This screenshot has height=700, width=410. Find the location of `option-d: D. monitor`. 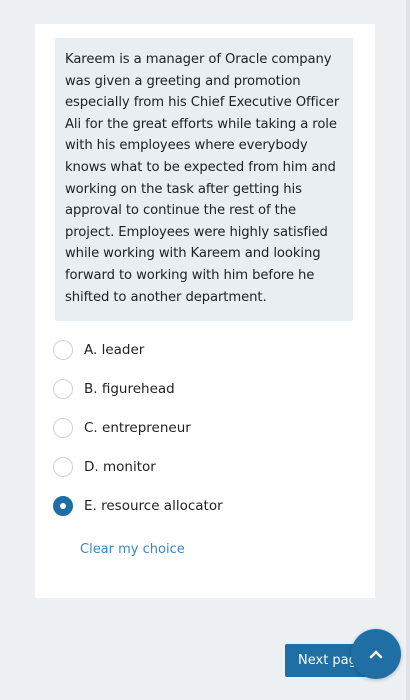

option-d: D. monitor is located at coordinates (203, 466).